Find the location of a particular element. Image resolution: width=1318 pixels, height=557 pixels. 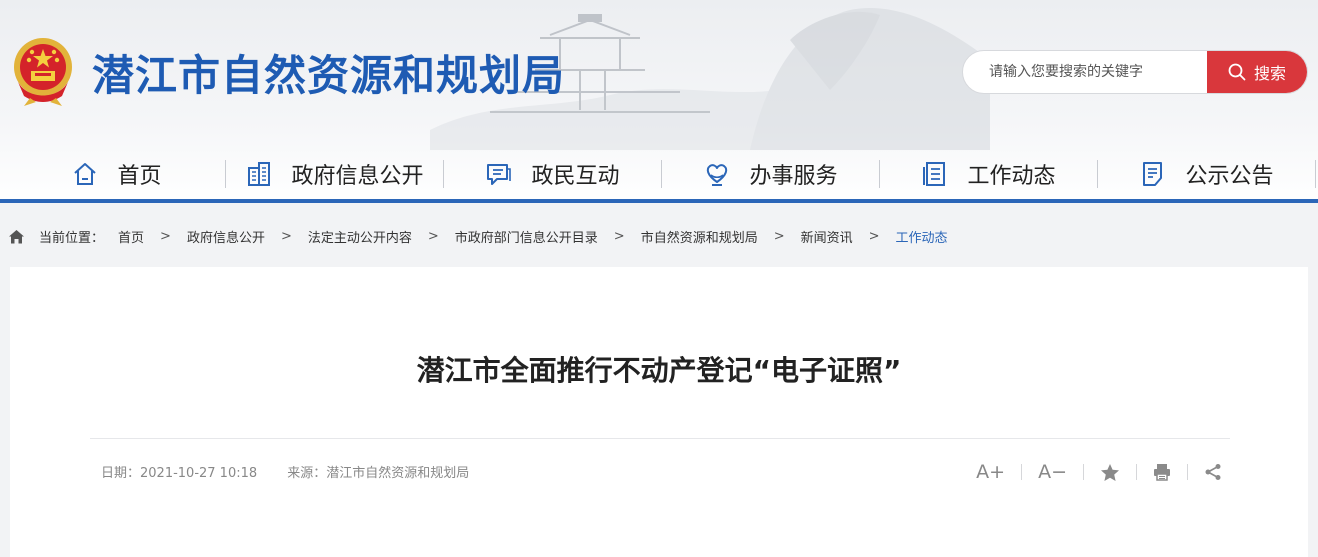

national-emblem-icon is located at coordinates (43, 72).